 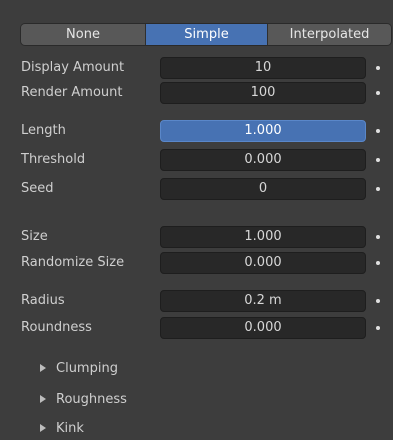 What do you see at coordinates (263, 131) in the screenshot?
I see `length-field: 1.000` at bounding box center [263, 131].